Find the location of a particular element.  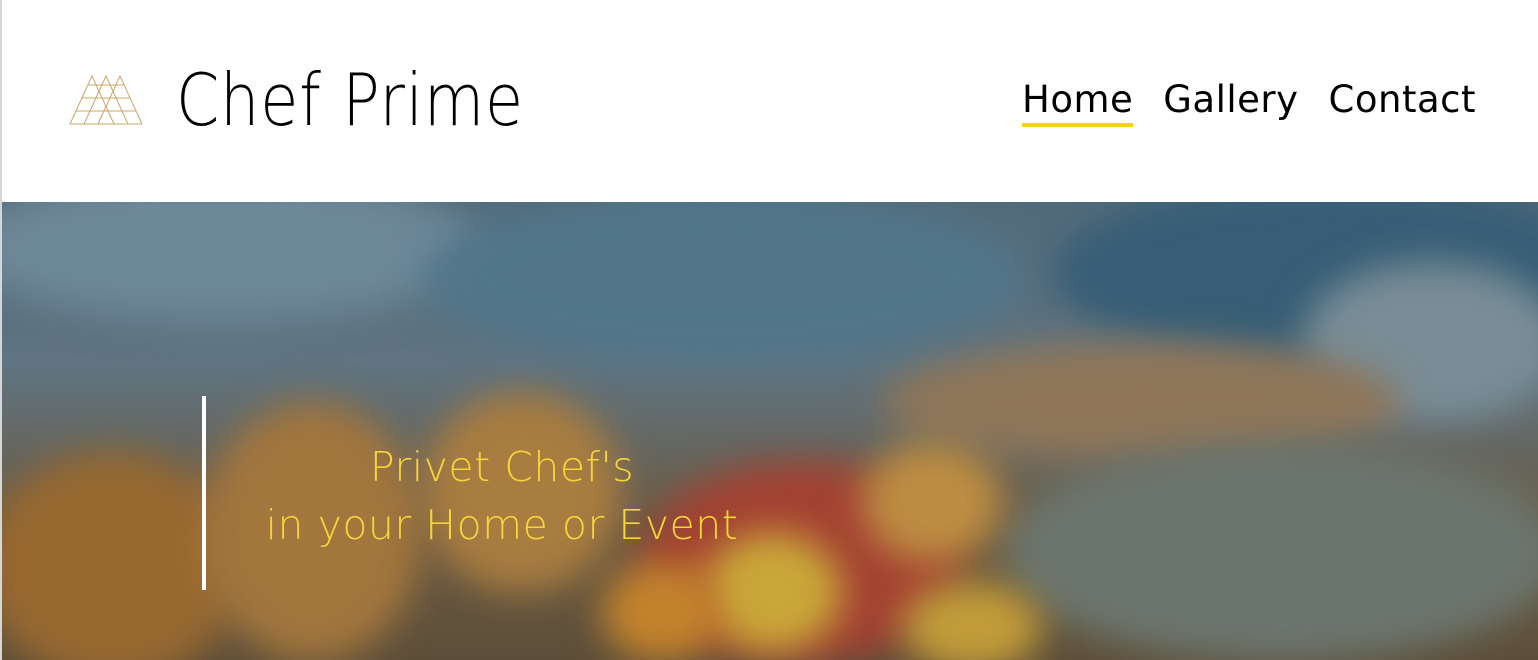

triangles-logo-icon is located at coordinates (107, 98).